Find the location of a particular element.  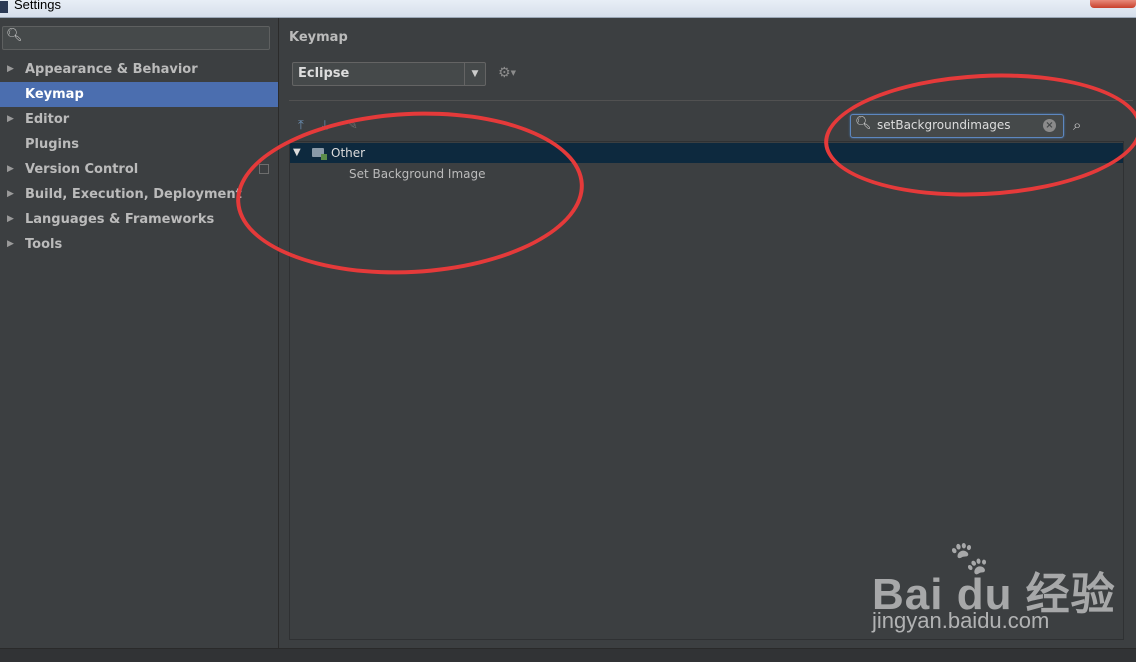

keymap-scheme-select: Eclipse ▼ is located at coordinates (389, 74).